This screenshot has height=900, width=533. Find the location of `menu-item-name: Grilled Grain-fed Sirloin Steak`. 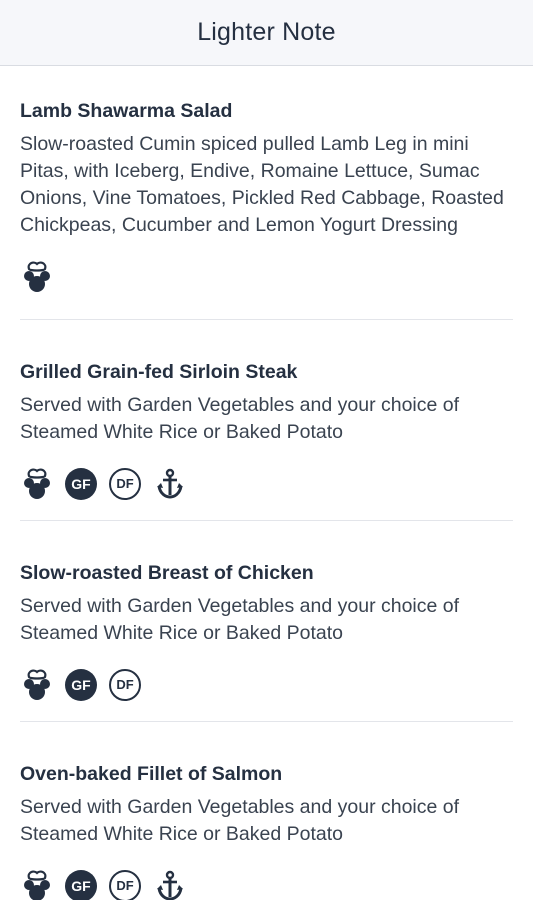

menu-item-name: Grilled Grain-fed Sirloin Steak is located at coordinates (159, 372).